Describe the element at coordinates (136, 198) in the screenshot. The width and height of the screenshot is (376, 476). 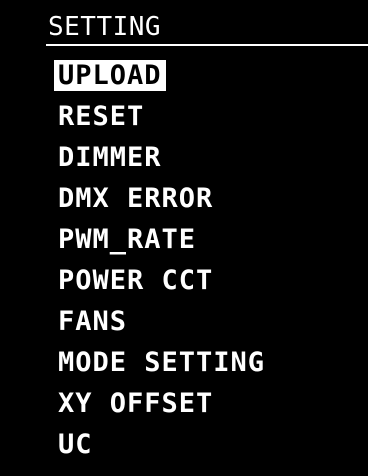
I see `menu-item-label: DMX ERROR` at that location.